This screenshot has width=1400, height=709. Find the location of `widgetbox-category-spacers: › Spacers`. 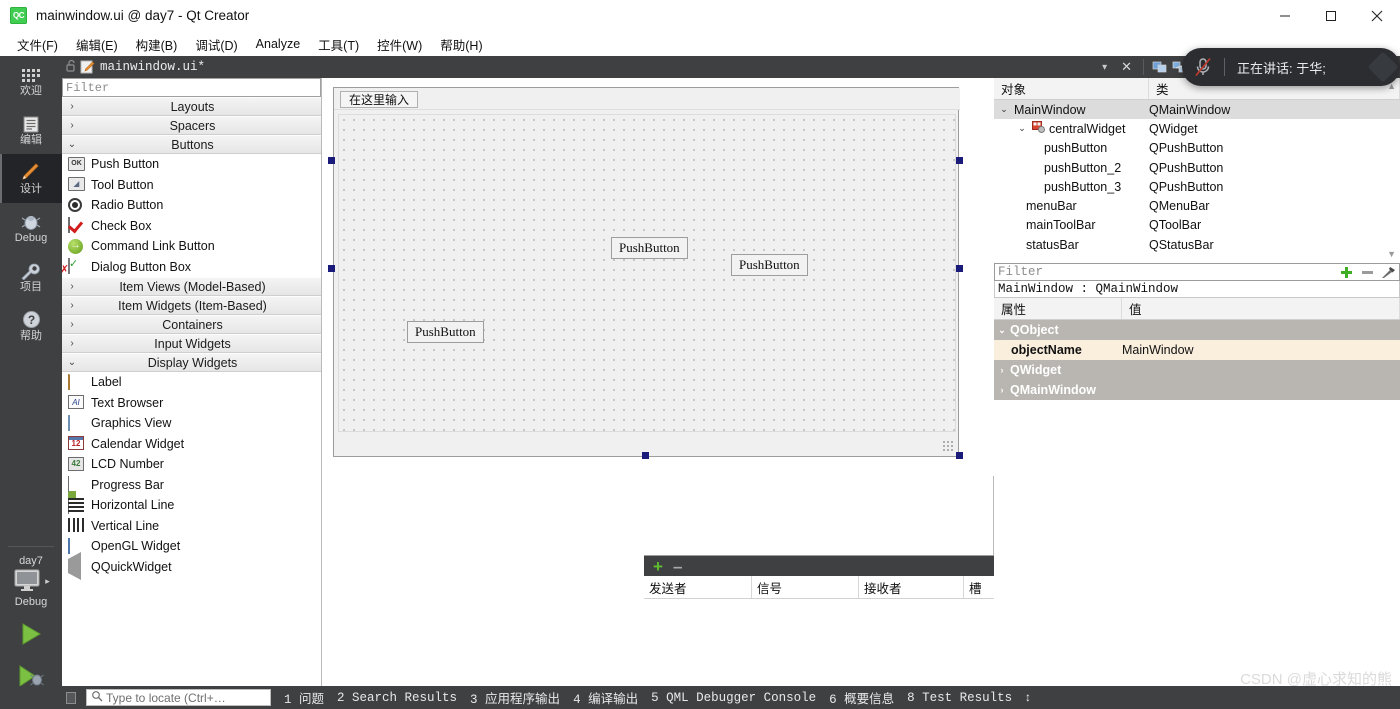

widgetbox-category-spacers: › Spacers is located at coordinates (191, 125).